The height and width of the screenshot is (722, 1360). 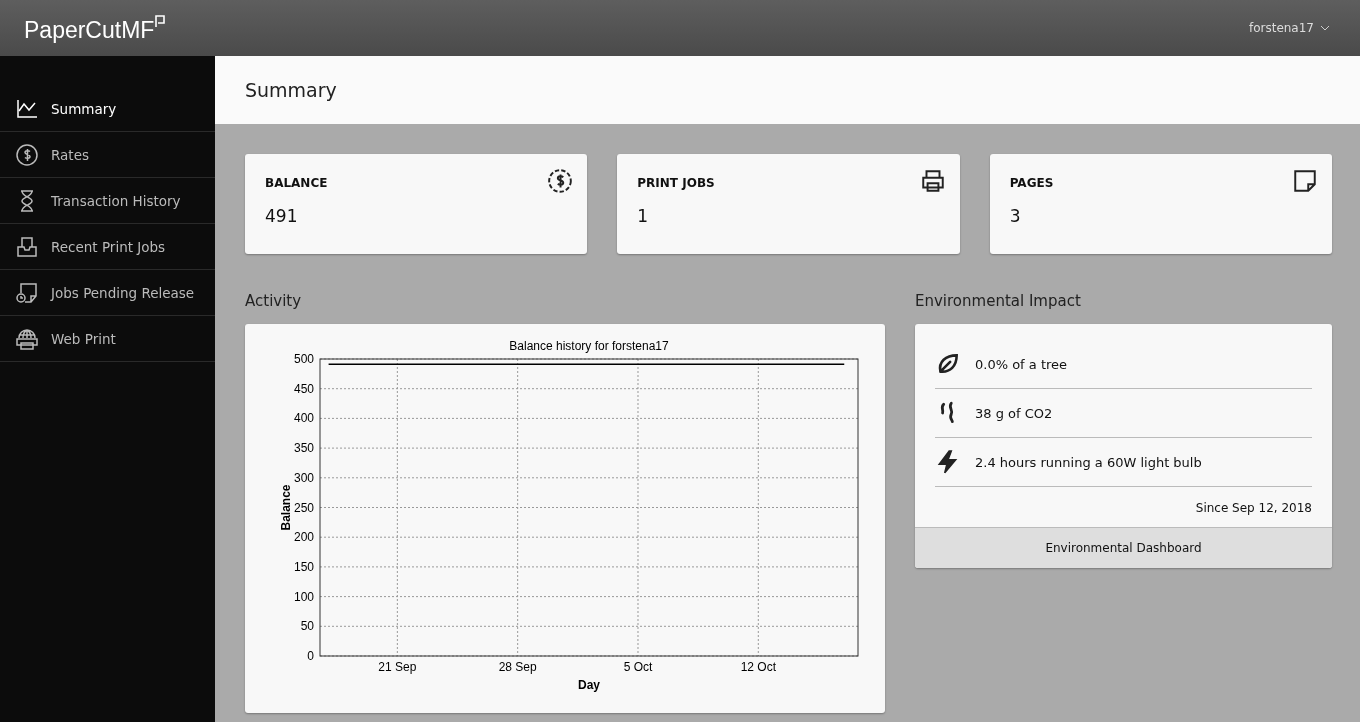 I want to click on page-title: Summary, so click(x=787, y=90).